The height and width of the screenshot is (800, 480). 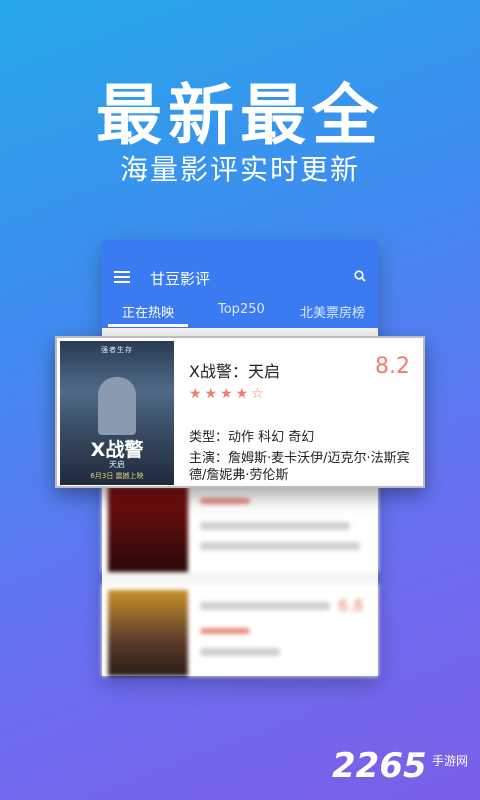 I want to click on list-item: 6.8, so click(x=240, y=630).